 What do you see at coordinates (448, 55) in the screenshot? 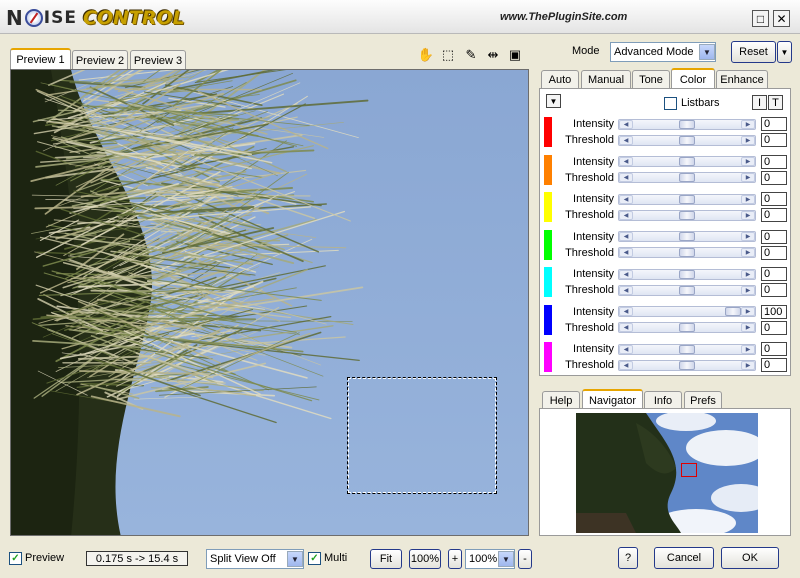
I see `marquee-tool-button: ⬚` at bounding box center [448, 55].